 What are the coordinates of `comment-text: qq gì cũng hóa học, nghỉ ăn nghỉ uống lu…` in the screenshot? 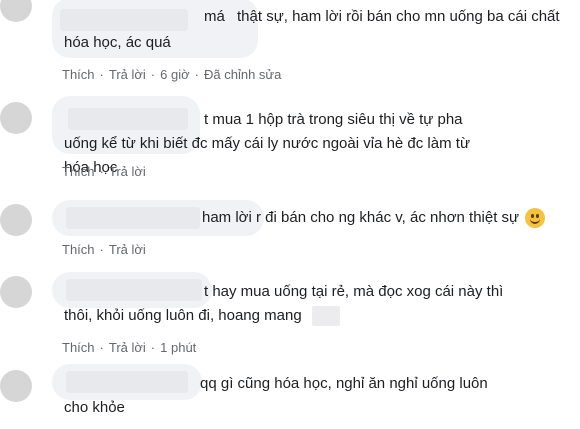 It's located at (276, 395).